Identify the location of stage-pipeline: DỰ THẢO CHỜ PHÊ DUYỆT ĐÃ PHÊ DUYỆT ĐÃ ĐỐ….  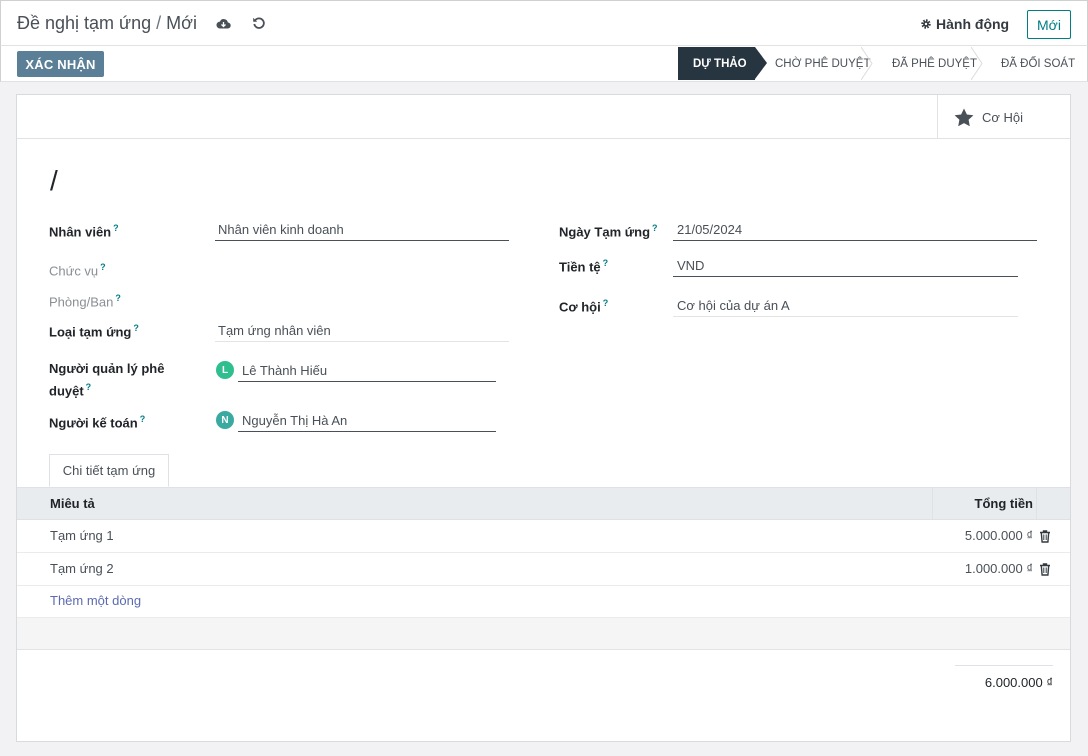
(882, 63).